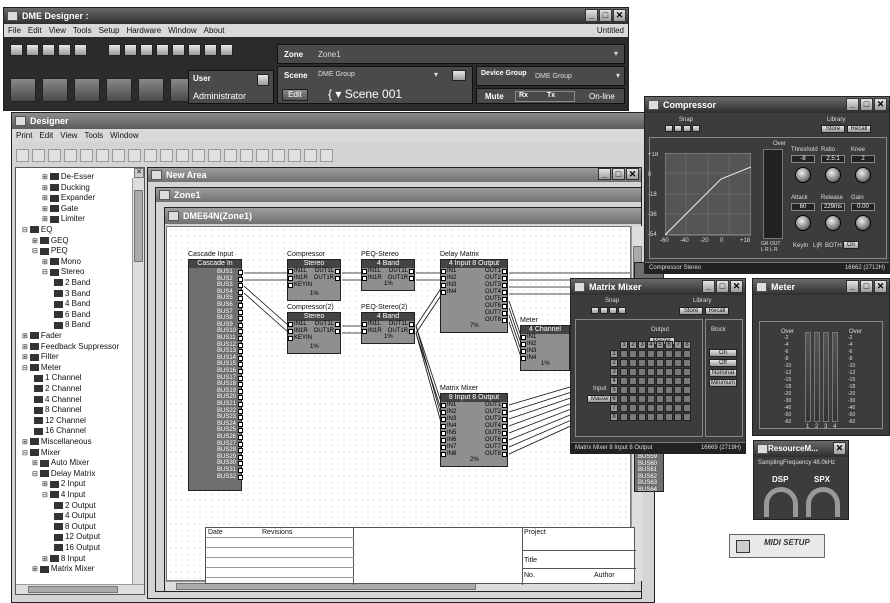  I want to click on compressor-close: ✕, so click(880, 104).